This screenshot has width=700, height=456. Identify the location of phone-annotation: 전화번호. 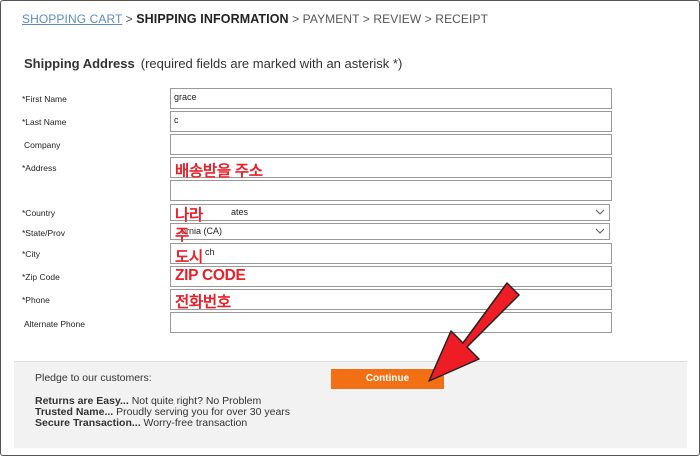
(203, 302).